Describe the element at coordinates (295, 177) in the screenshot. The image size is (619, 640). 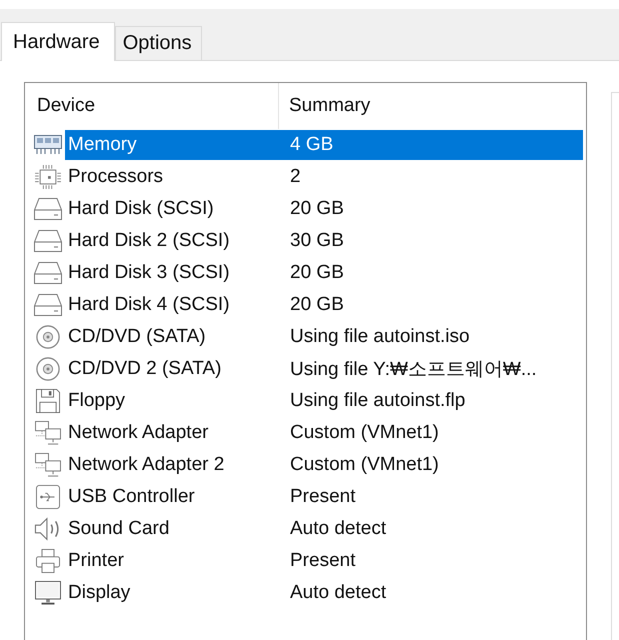
I see `summary-text: 2` at that location.